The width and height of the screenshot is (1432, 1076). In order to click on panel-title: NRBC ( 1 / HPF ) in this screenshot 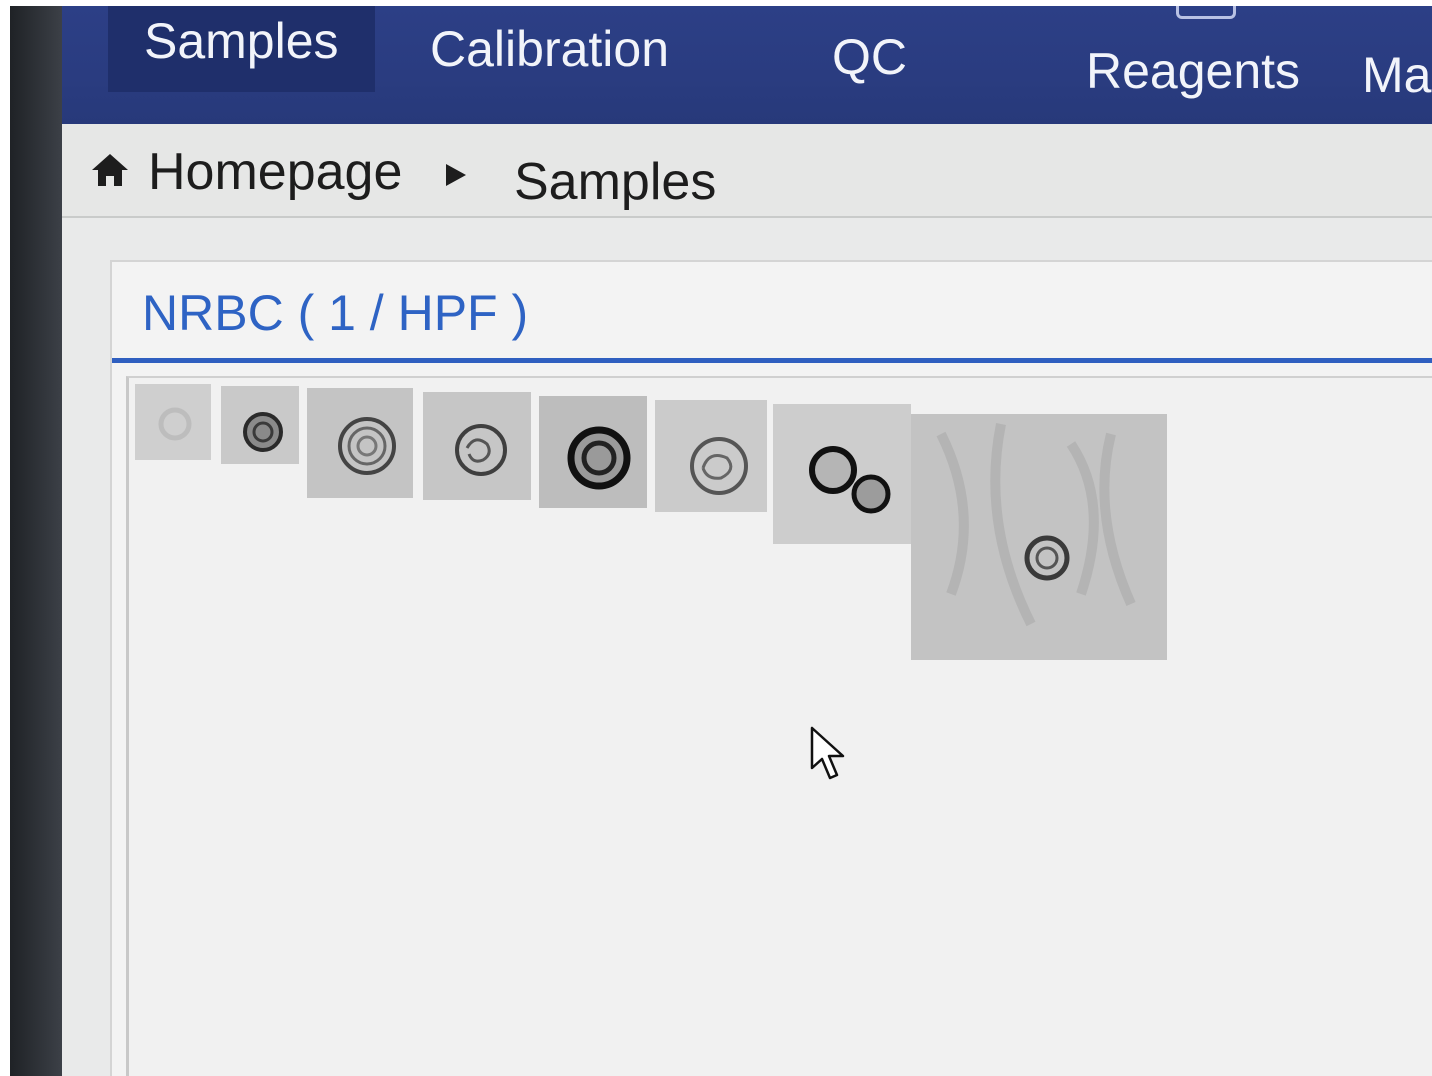, I will do `click(335, 313)`.